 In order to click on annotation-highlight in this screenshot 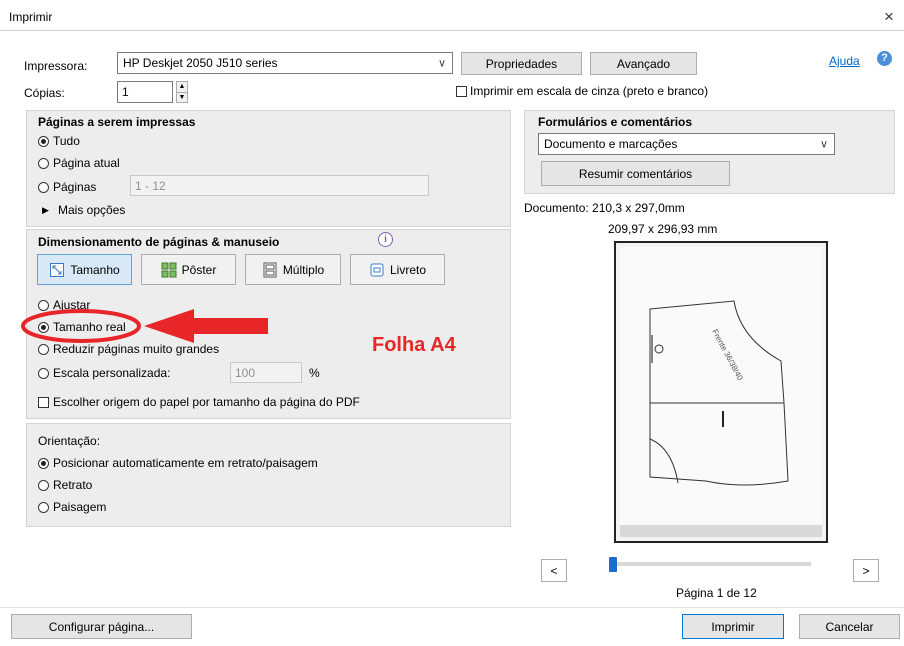, I will do `click(144, 326)`.